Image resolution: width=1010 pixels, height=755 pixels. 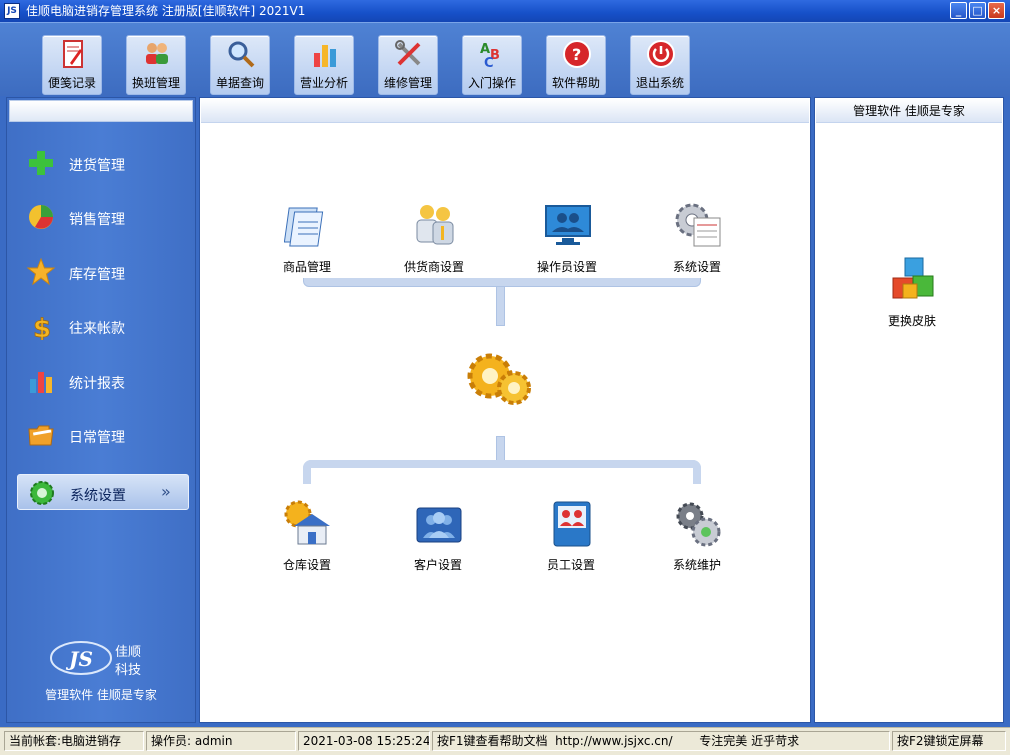 What do you see at coordinates (505, 11) in the screenshot?
I see `title-bar: JS 佳顺电脑进销存管理系统 注册版[佳顺软件] 2021V1 _ □ ×` at bounding box center [505, 11].